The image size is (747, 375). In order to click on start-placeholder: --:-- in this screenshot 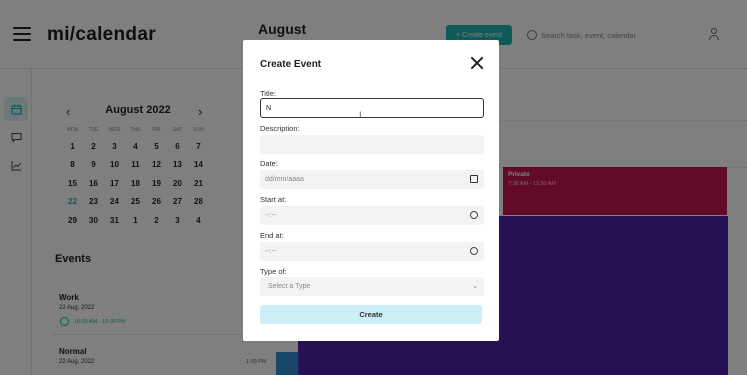, I will do `click(271, 215)`.